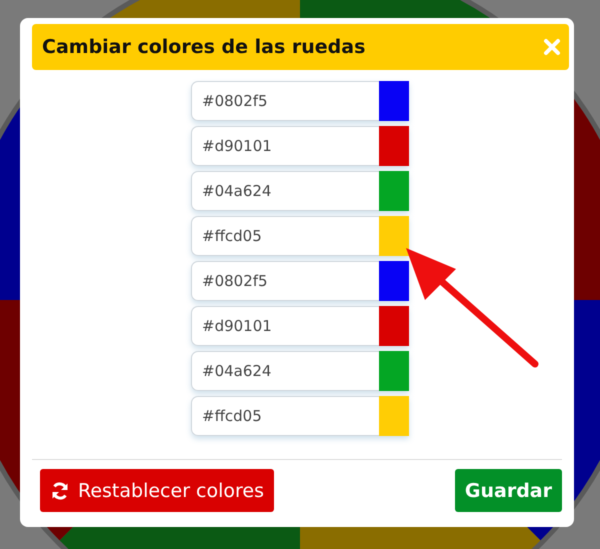  Describe the element at coordinates (204, 47) in the screenshot. I see `dialog-title: Cambiar colores de las ruedas` at that location.